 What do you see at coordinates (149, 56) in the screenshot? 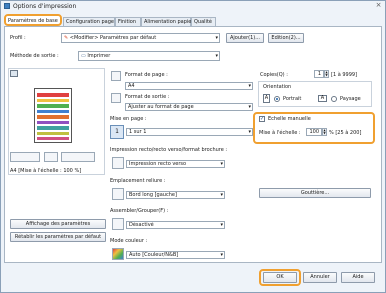
I see `output-method-select: ▭ Imprimer ▾` at bounding box center [149, 56].